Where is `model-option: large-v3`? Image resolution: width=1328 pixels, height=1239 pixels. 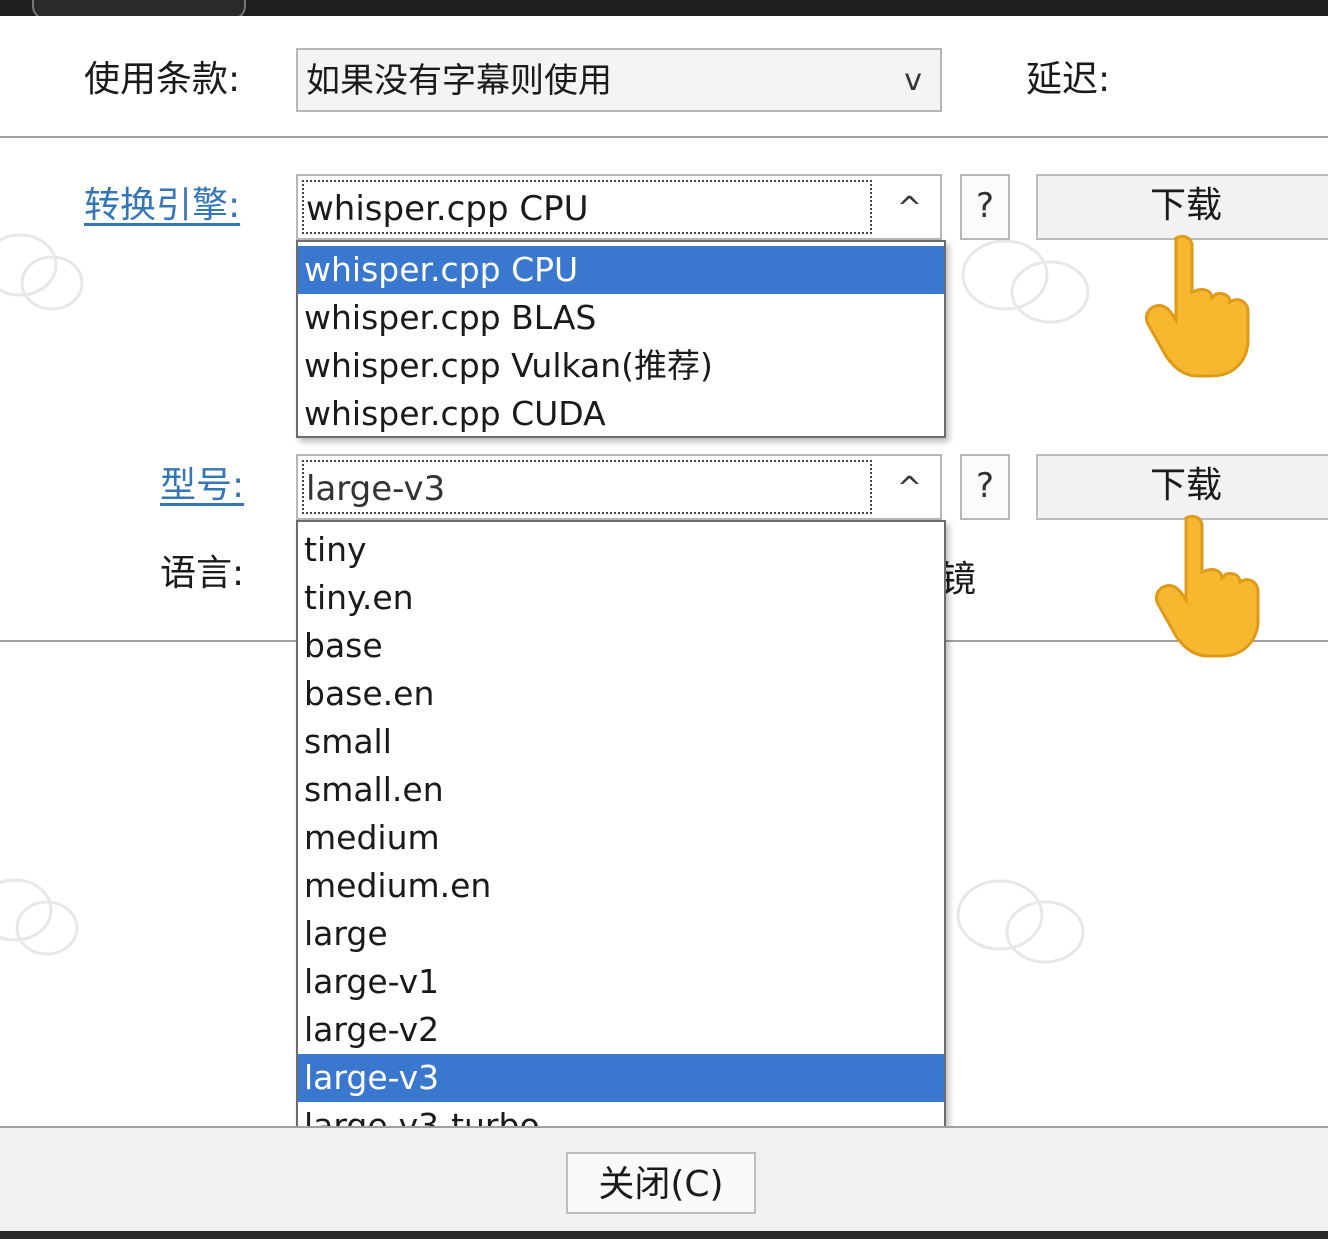
model-option: large-v3 is located at coordinates (621, 1078).